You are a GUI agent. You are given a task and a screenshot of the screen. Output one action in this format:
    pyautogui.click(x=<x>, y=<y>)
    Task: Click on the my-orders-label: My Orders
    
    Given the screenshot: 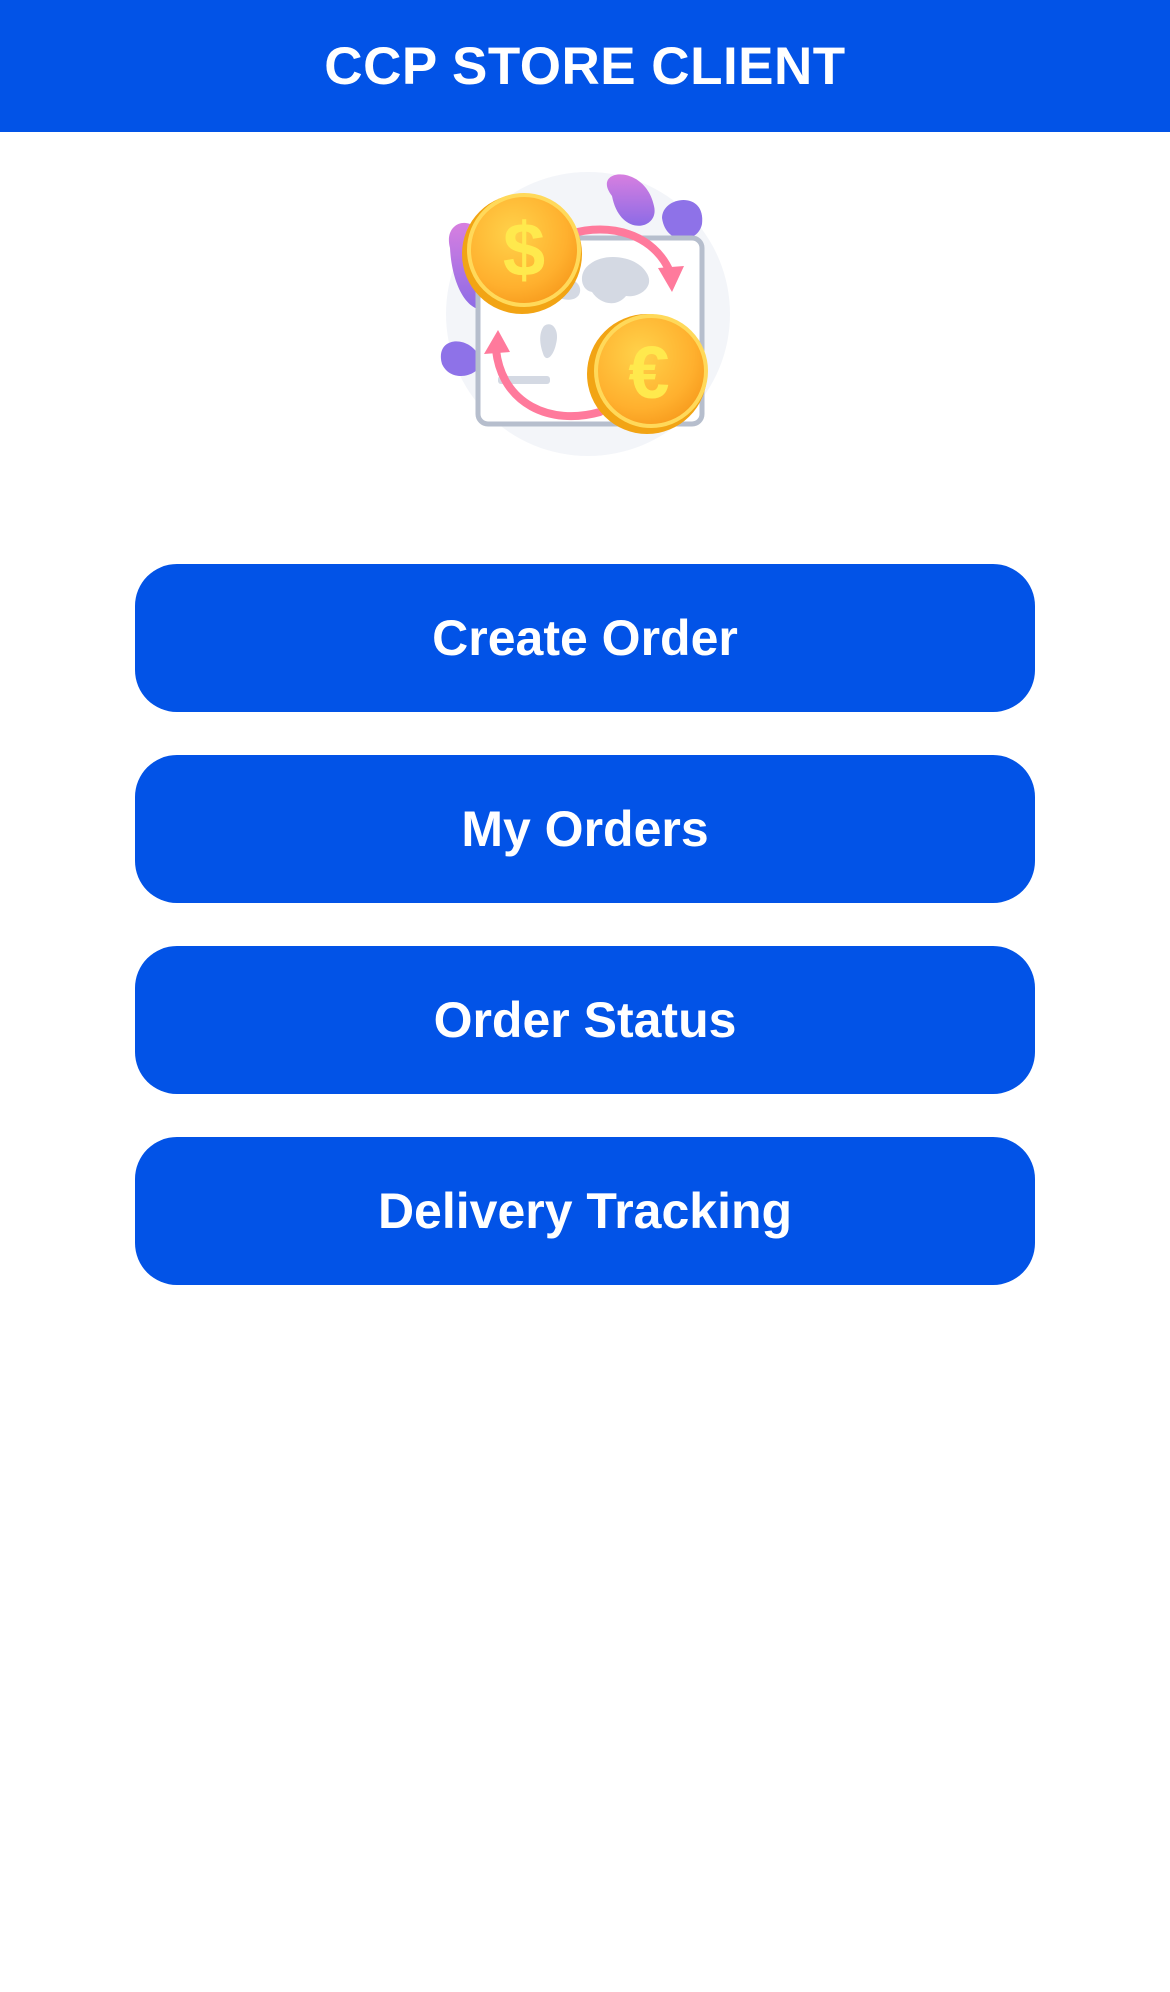 What is the action you would take?
    pyautogui.click(x=585, y=829)
    